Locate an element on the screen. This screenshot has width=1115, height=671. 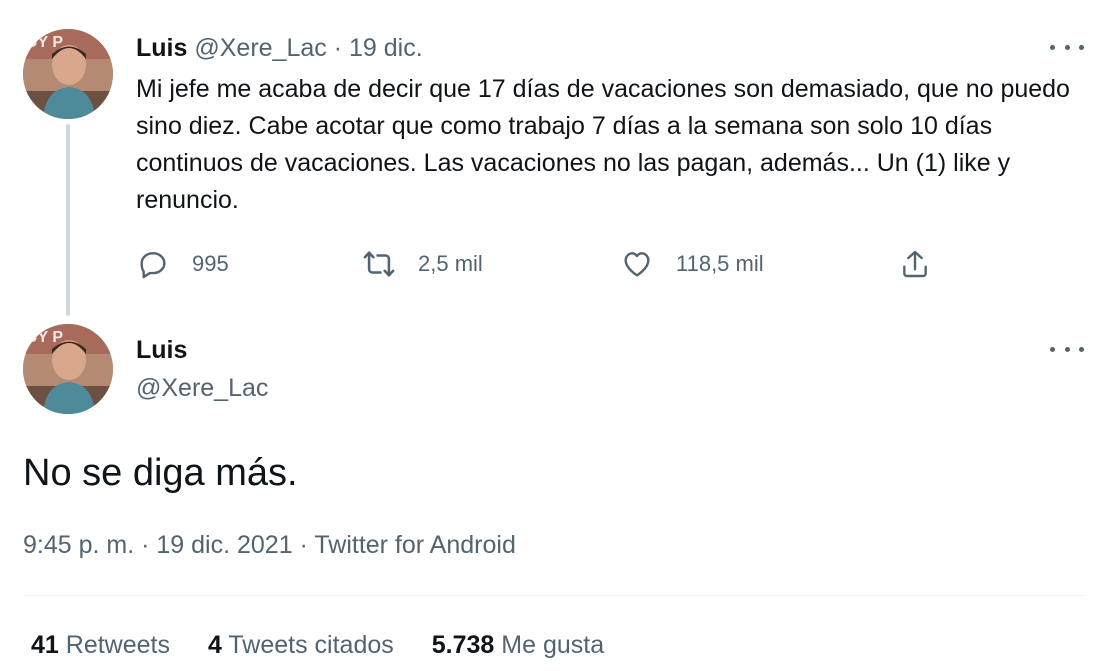
reply-count: 995 is located at coordinates (210, 263).